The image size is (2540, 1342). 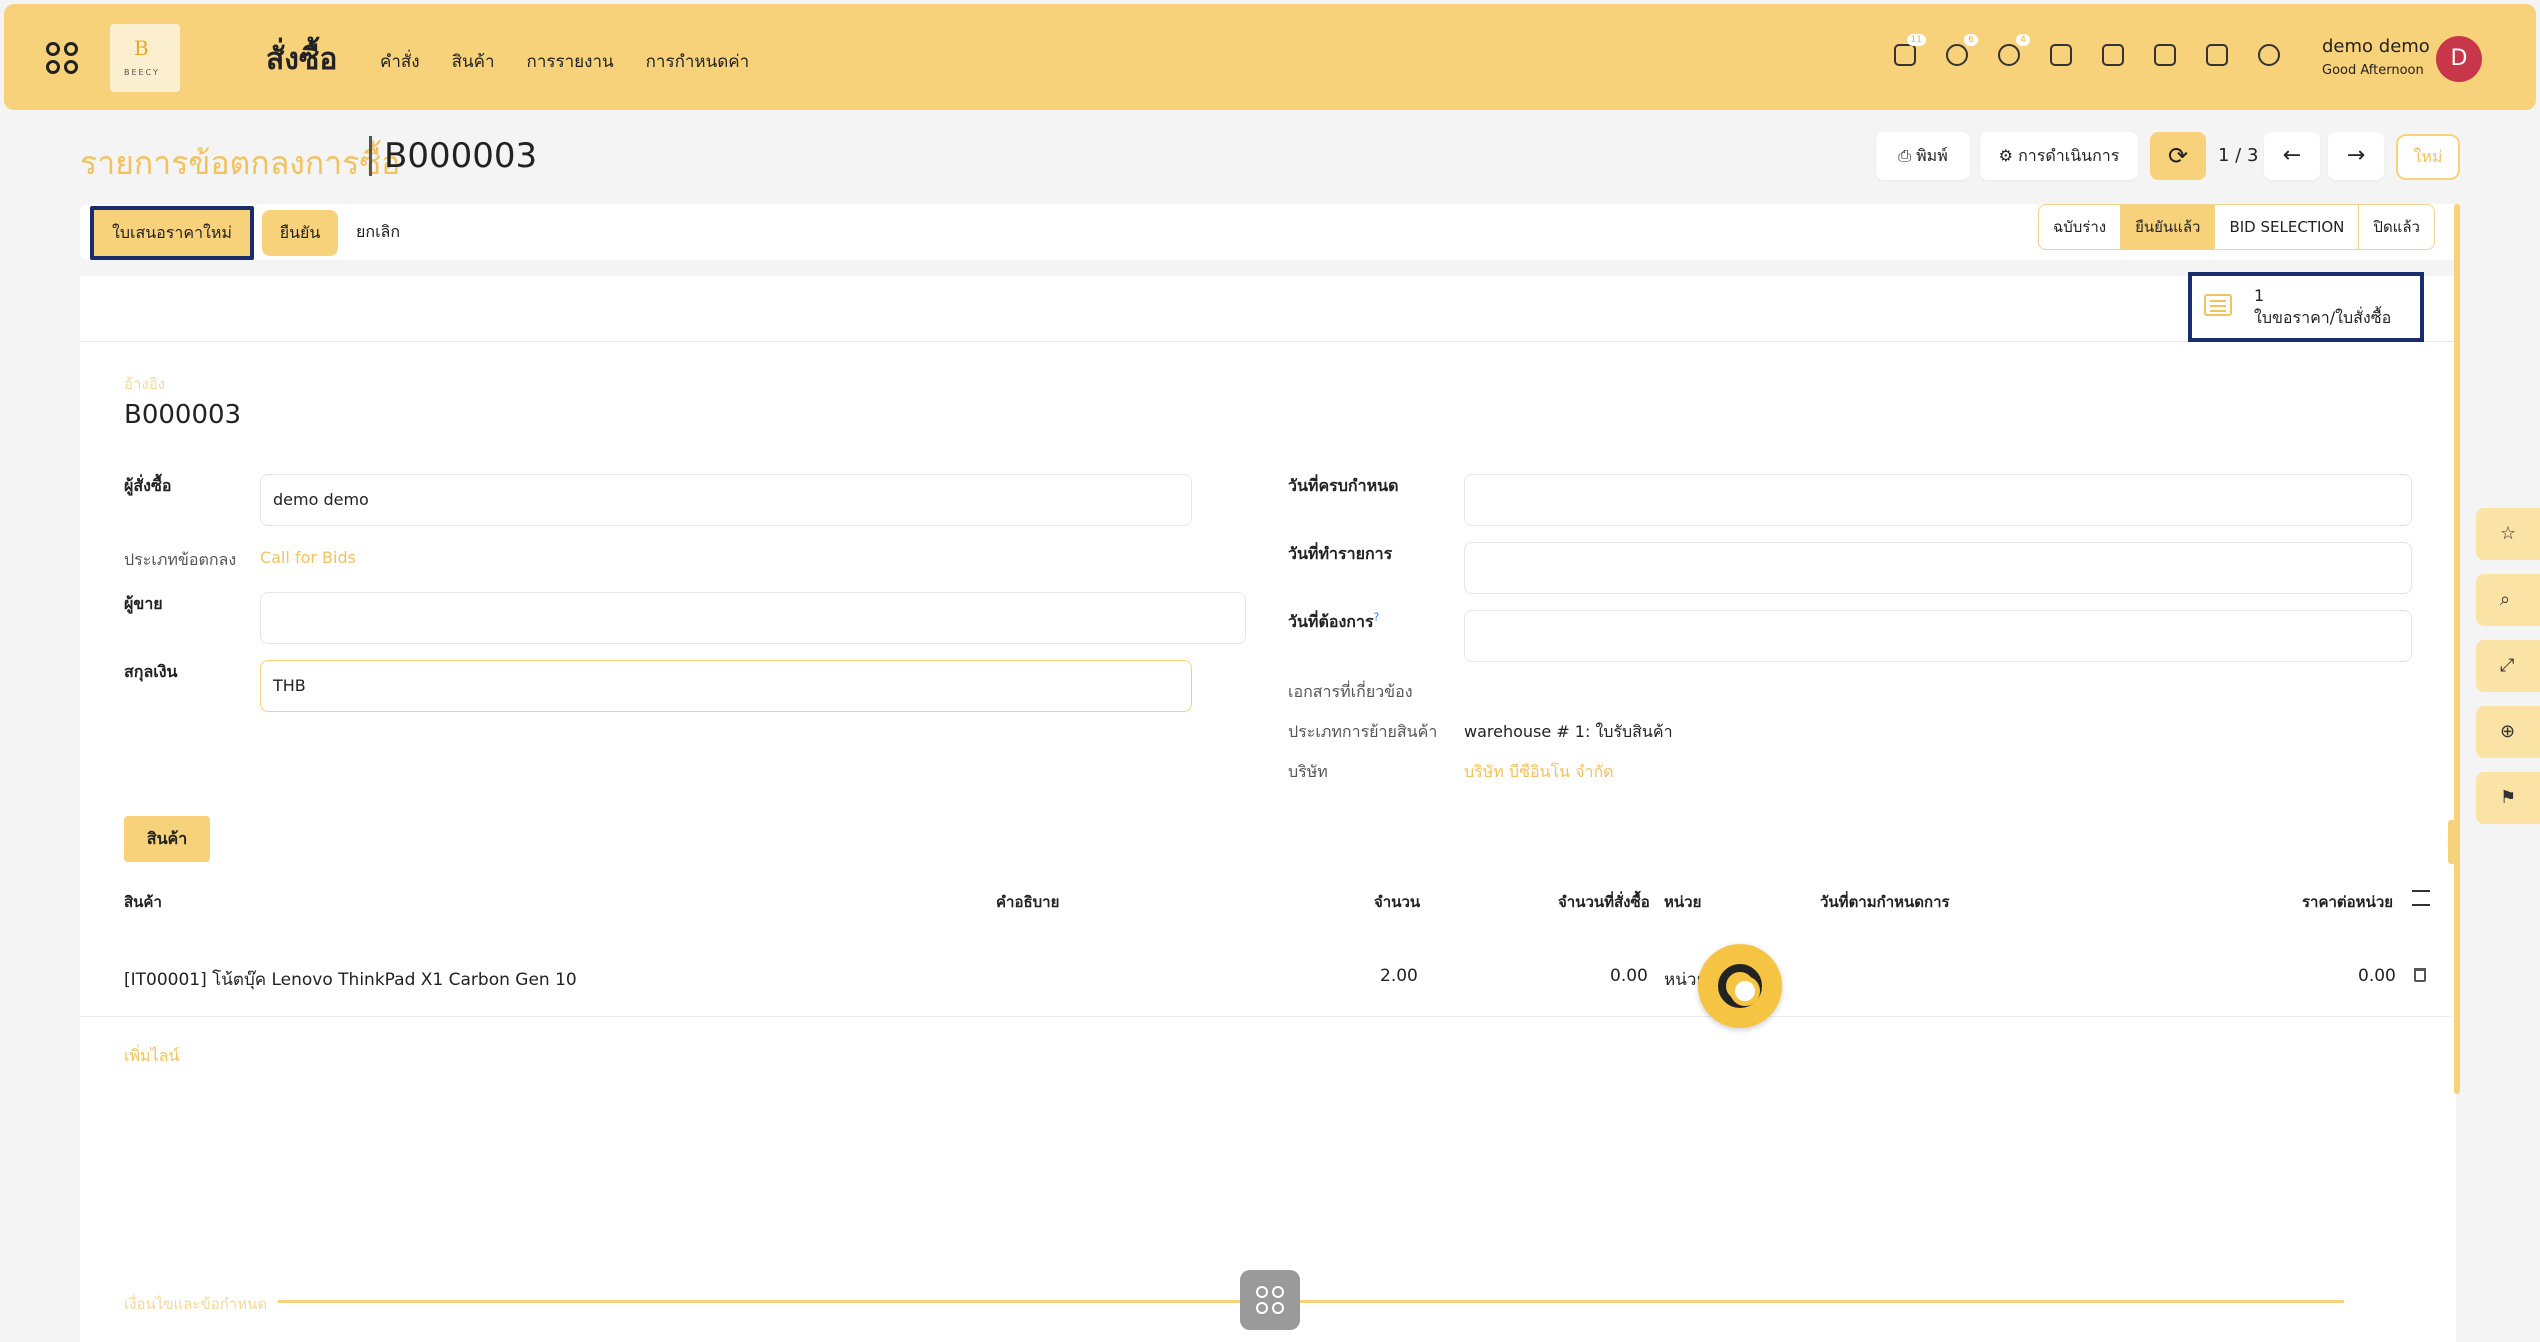 I want to click on refresh-icon: ⟳, so click(x=2178, y=156).